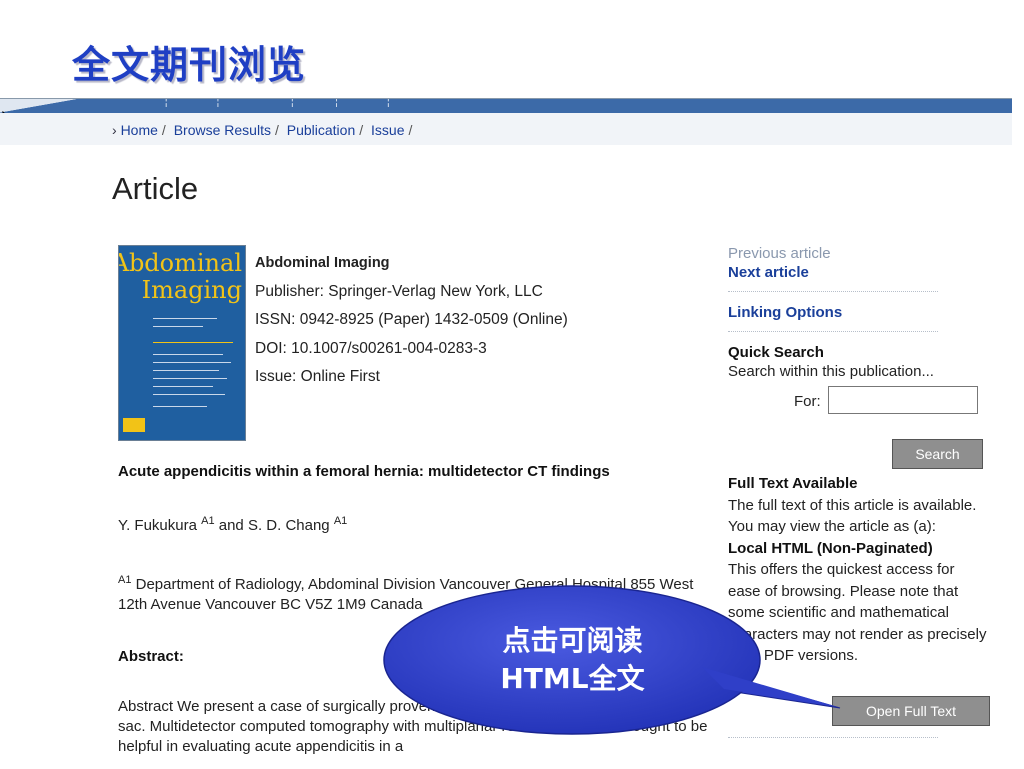 The height and width of the screenshot is (769, 1024). Describe the element at coordinates (572, 640) in the screenshot. I see `callout-line1: 点击可阅读` at that location.